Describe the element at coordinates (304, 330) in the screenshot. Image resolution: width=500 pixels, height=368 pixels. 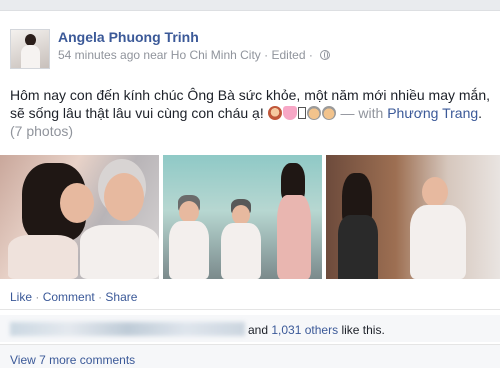
I see `likes-others-link: 1,031 others` at that location.